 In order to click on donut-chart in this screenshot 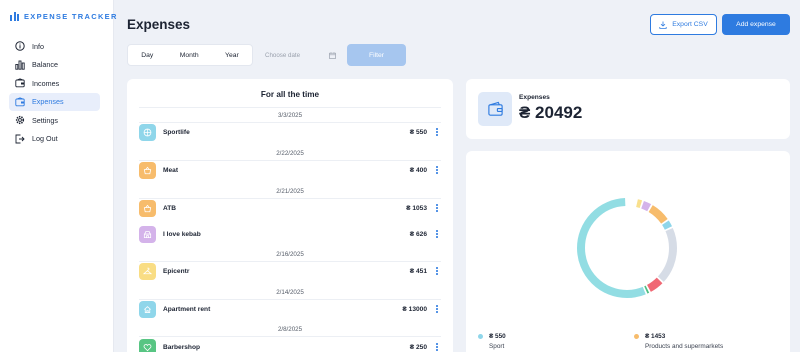, I will do `click(627, 248)`.